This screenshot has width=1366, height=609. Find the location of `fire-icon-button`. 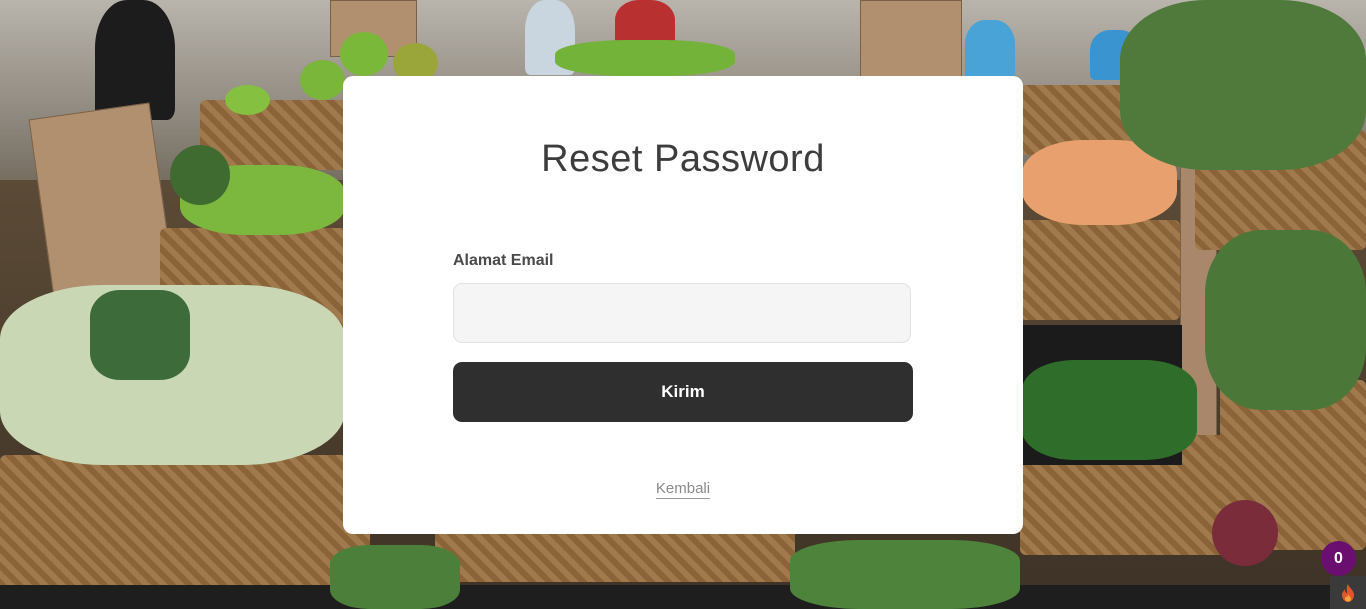

fire-icon-button is located at coordinates (1348, 592).